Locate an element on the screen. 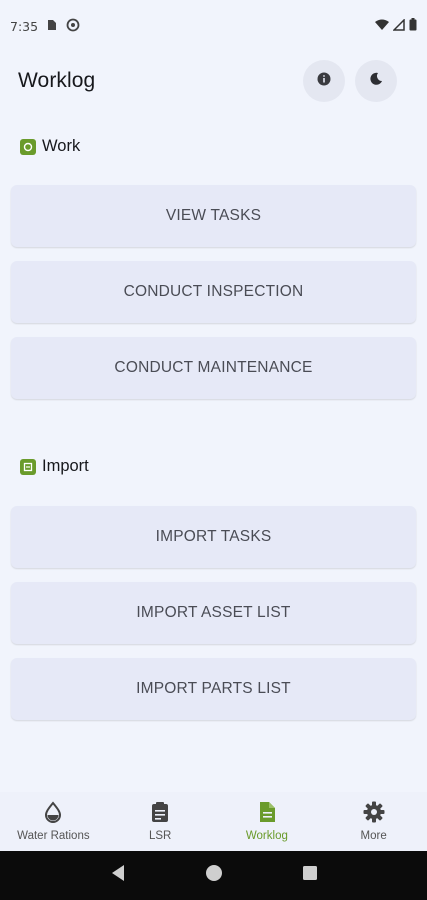 This screenshot has height=900, width=427. nav-item-lsr: LSR is located at coordinates (160, 821).